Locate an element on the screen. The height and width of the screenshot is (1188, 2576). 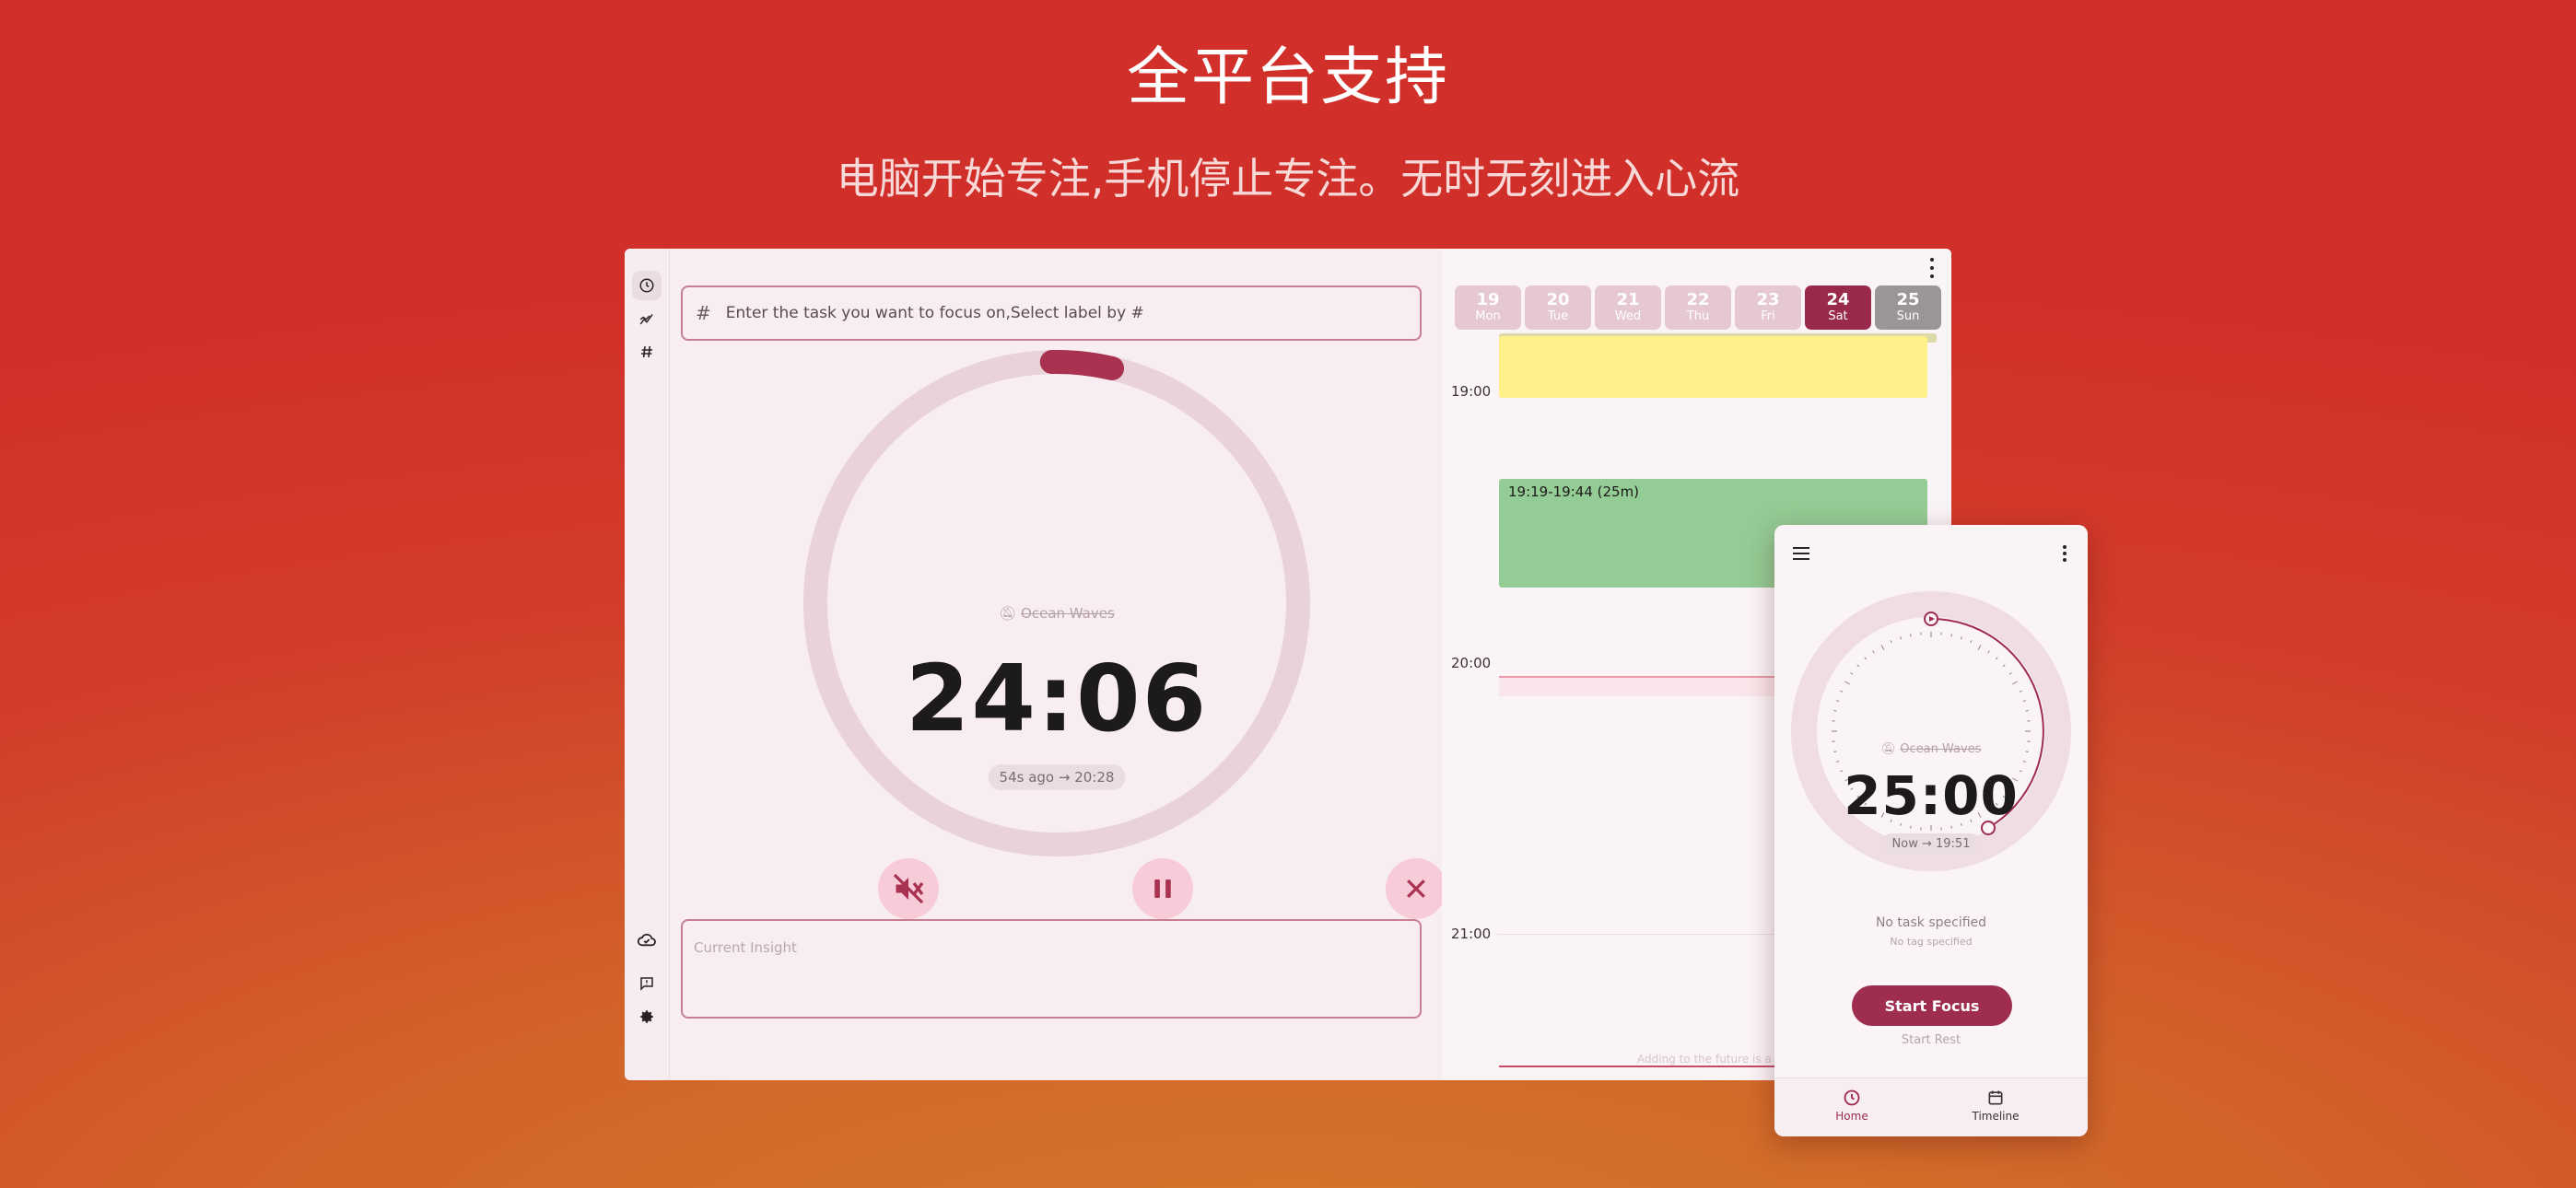
stop-button is located at coordinates (1416, 888).